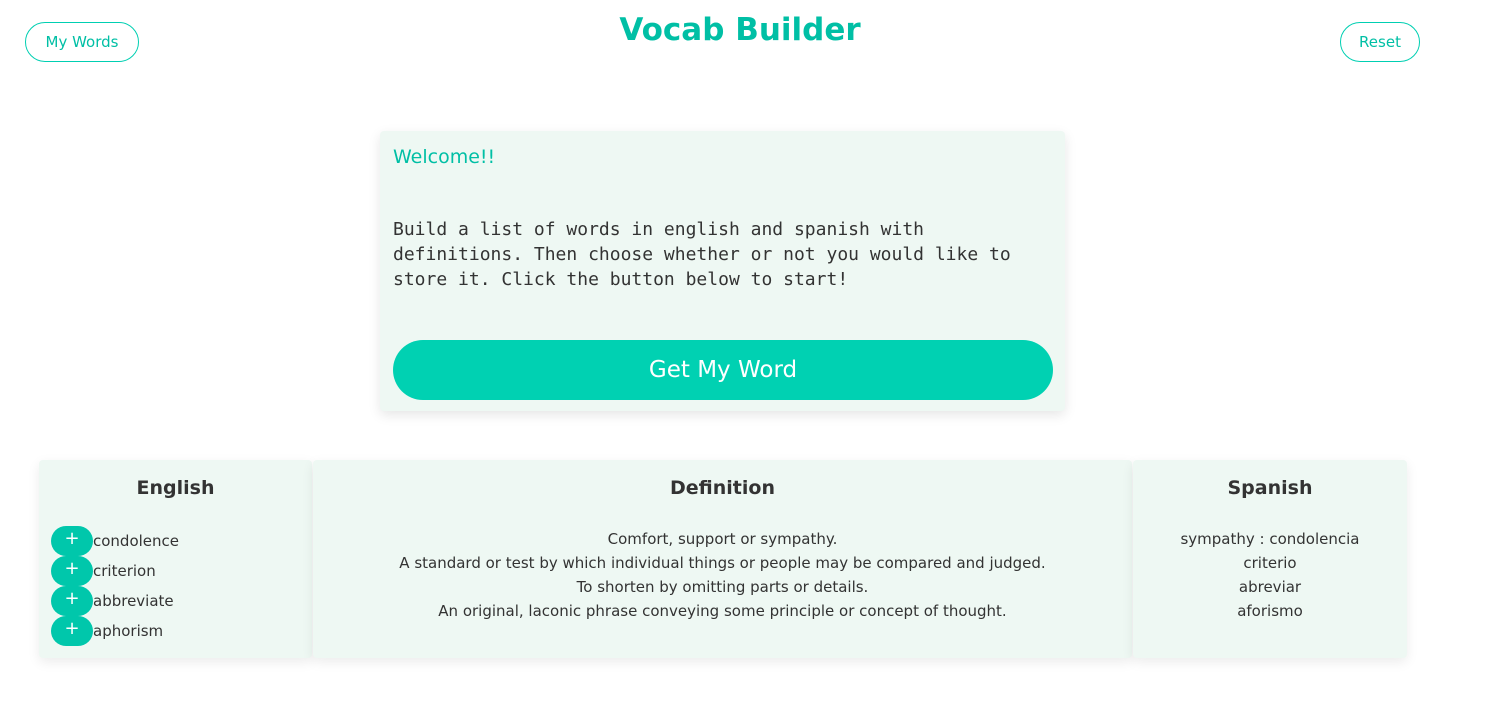  I want to click on spanish-item: abreviar, so click(1270, 587).